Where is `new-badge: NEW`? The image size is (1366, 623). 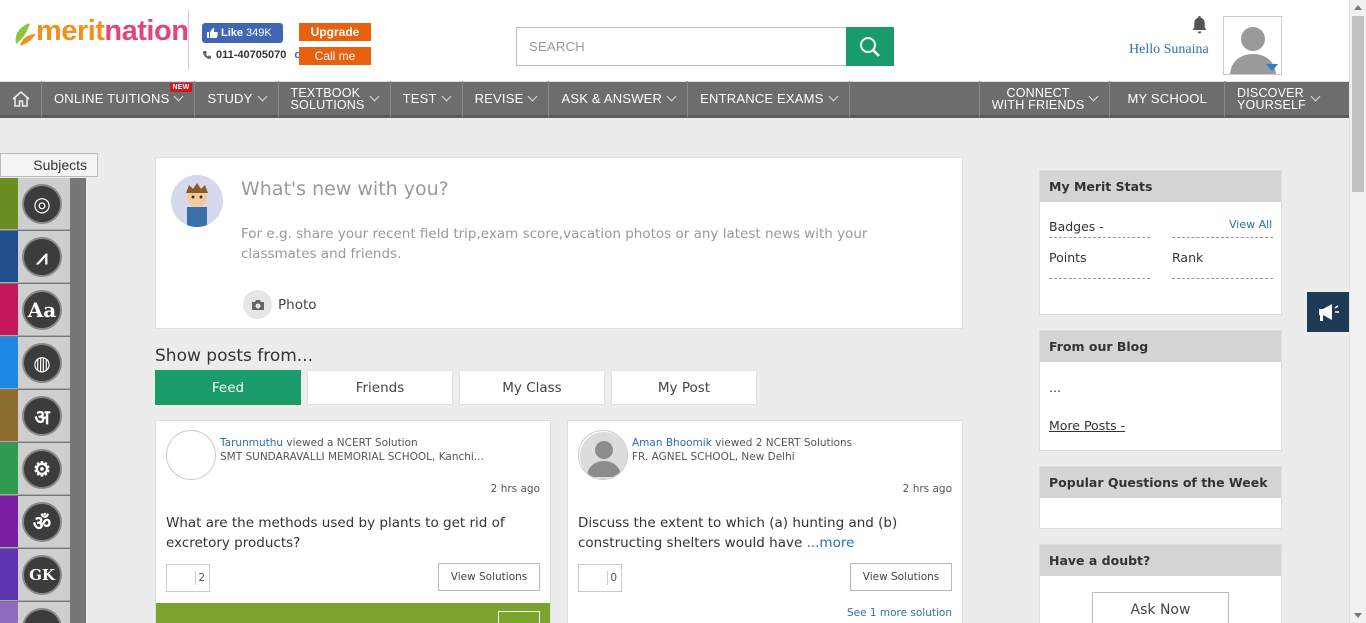 new-badge: NEW is located at coordinates (181, 87).